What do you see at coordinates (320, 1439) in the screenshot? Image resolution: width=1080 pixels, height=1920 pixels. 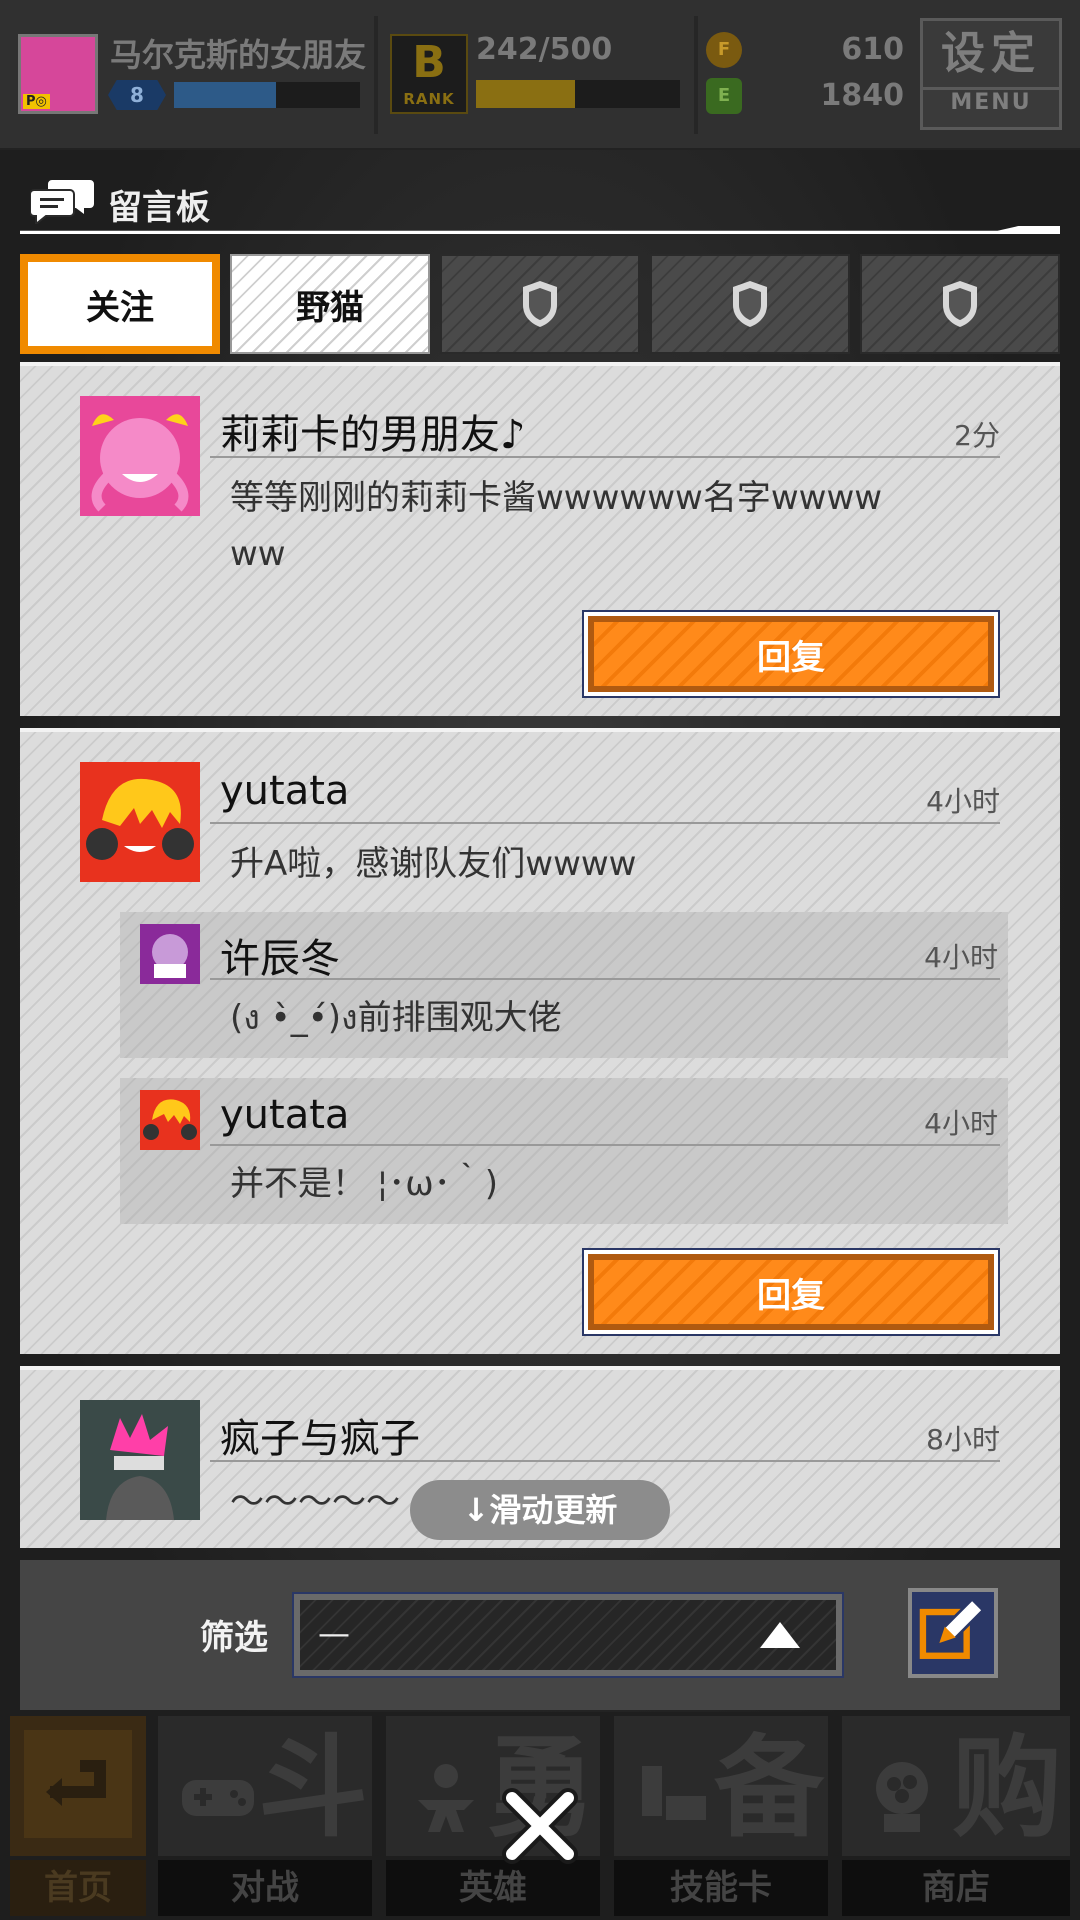 I see `post-author: 疯子与疯子` at bounding box center [320, 1439].